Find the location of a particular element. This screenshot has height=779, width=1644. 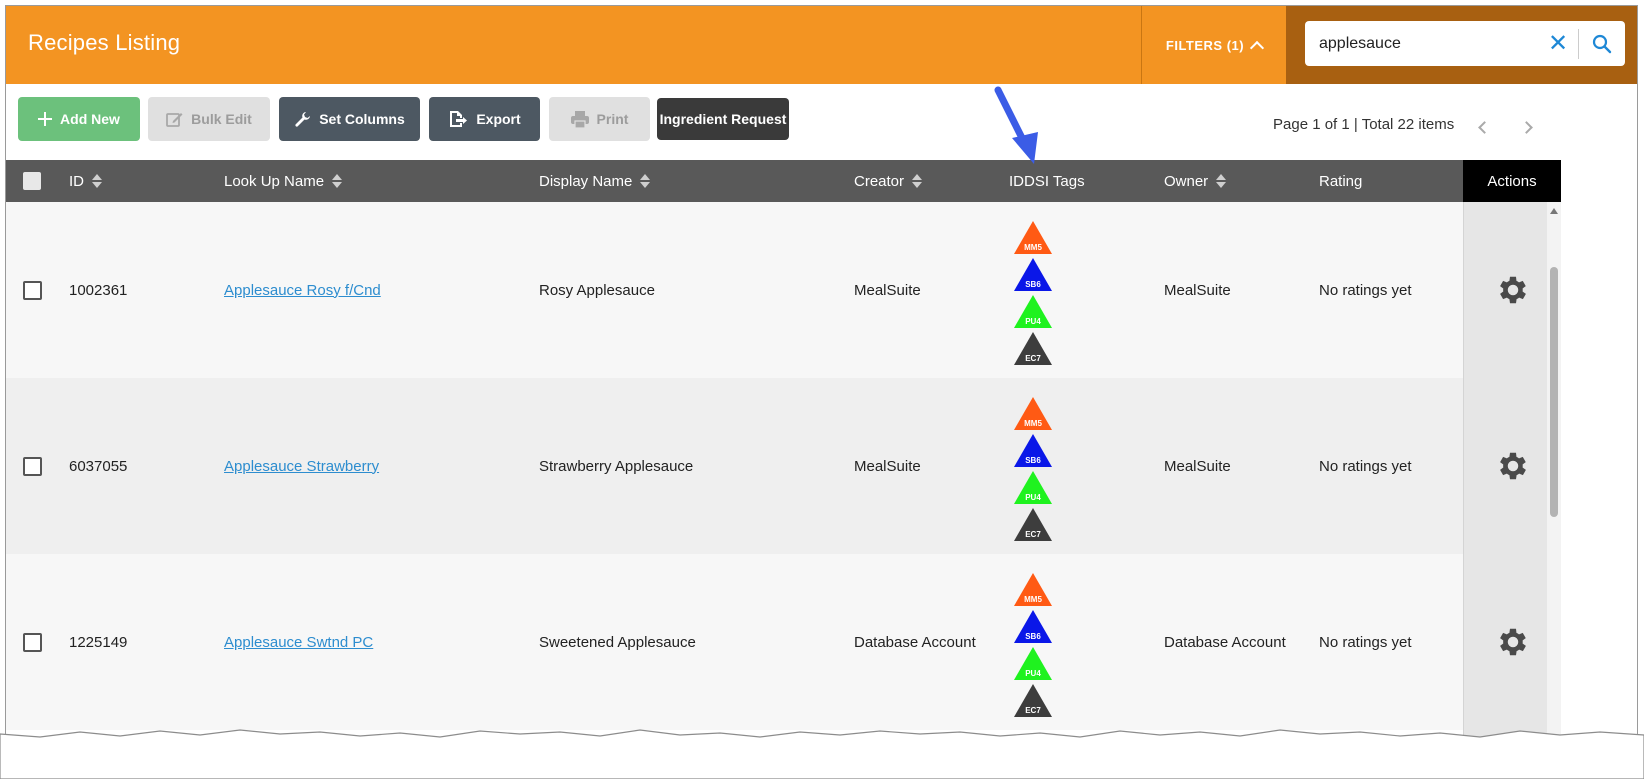

column-label: IDDSI Tags is located at coordinates (1047, 181).